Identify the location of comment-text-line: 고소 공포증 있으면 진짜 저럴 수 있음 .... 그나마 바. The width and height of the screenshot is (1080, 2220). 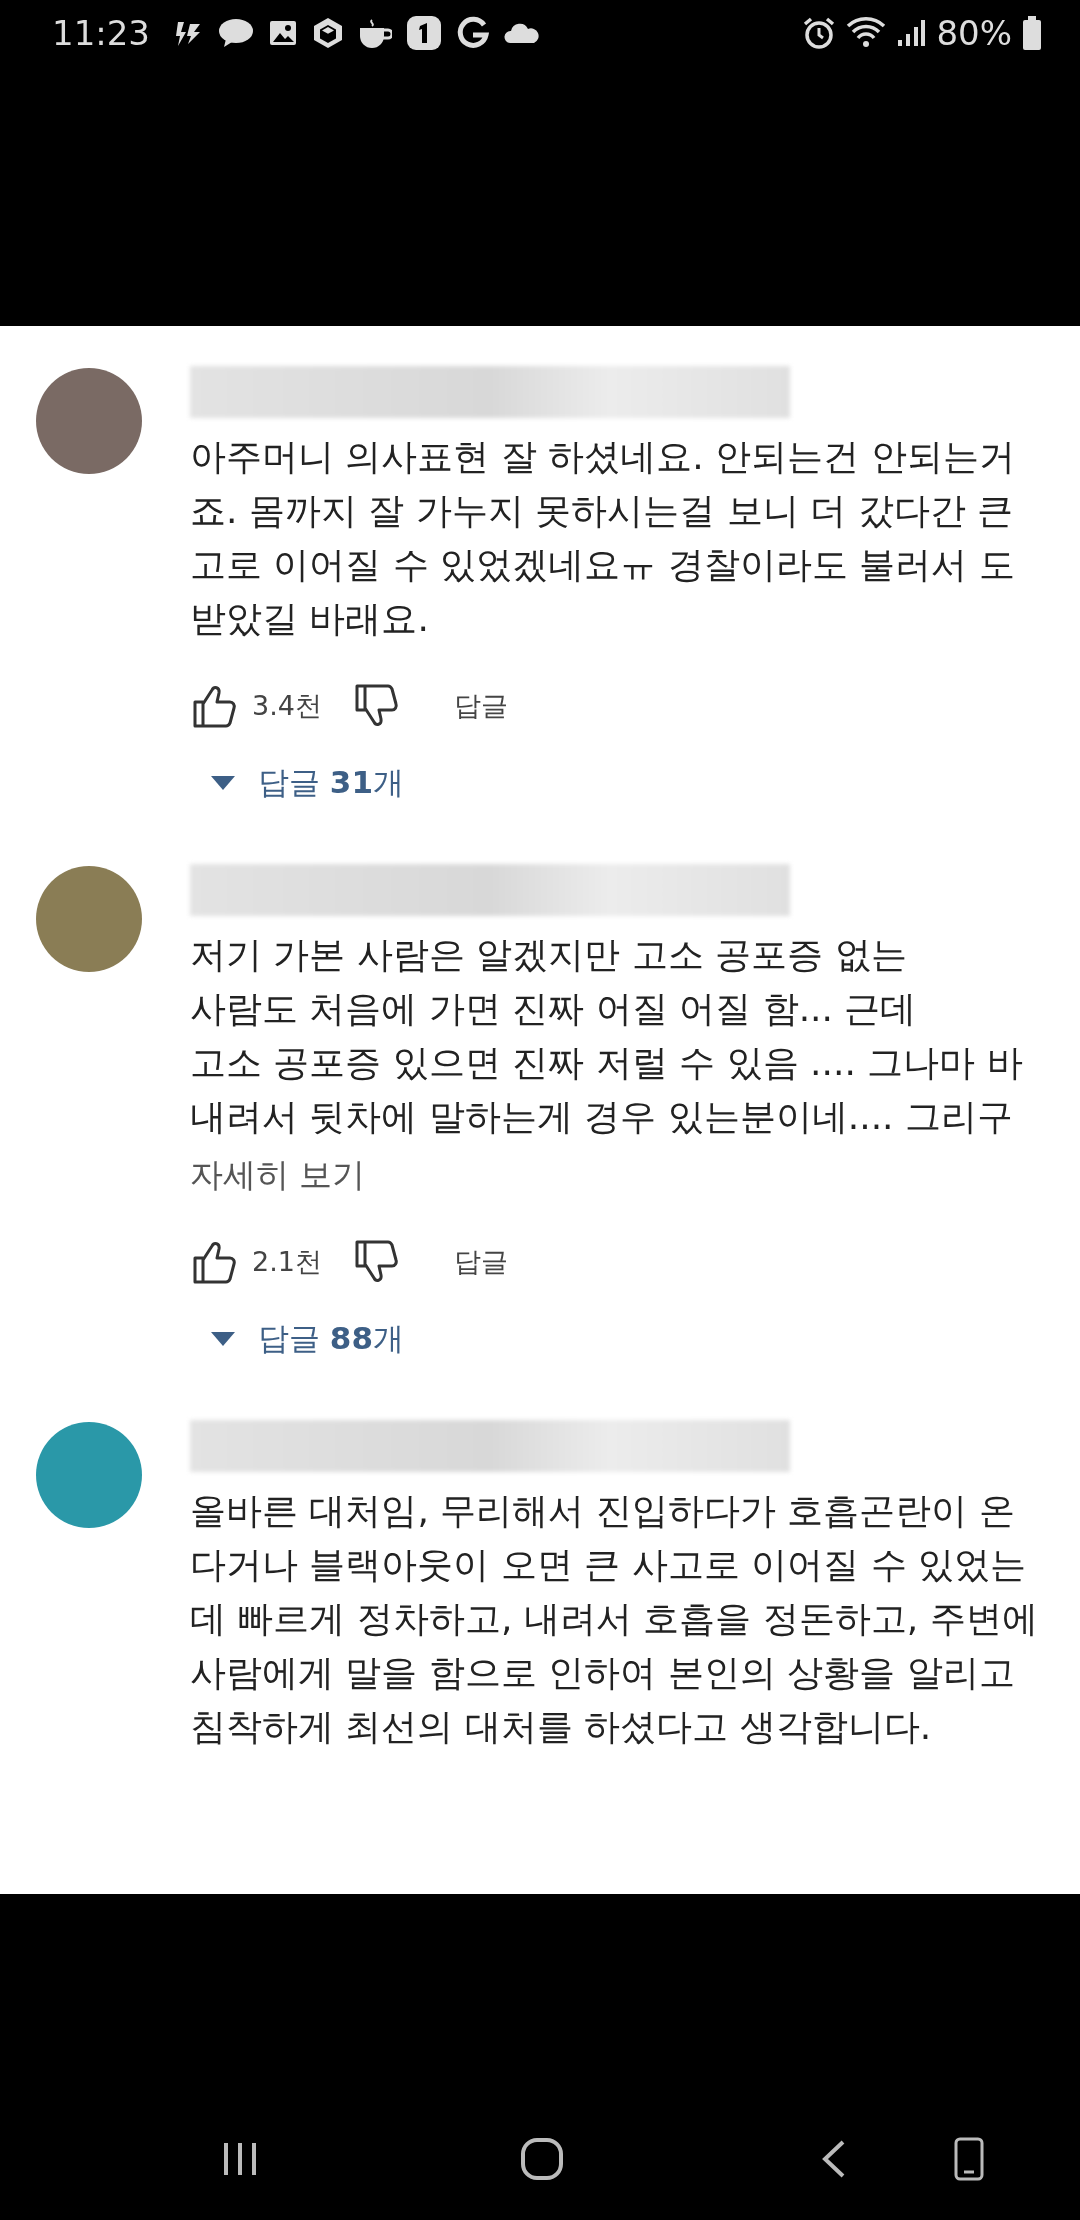
(606, 1063).